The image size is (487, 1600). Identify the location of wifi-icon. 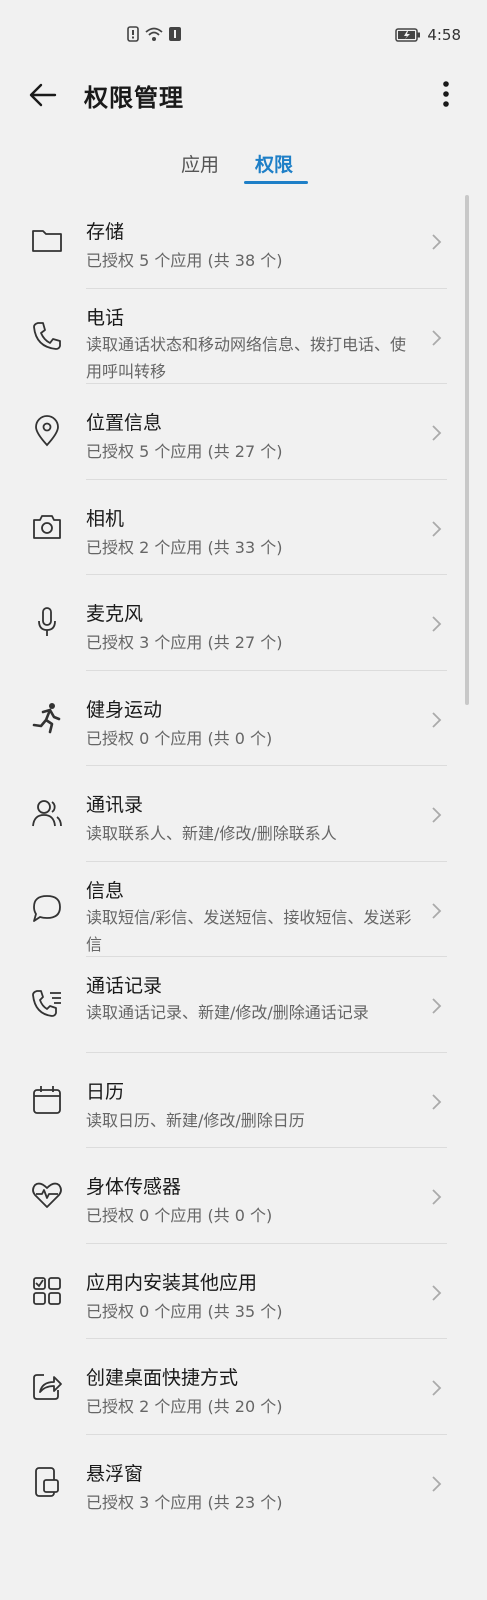
(154, 34).